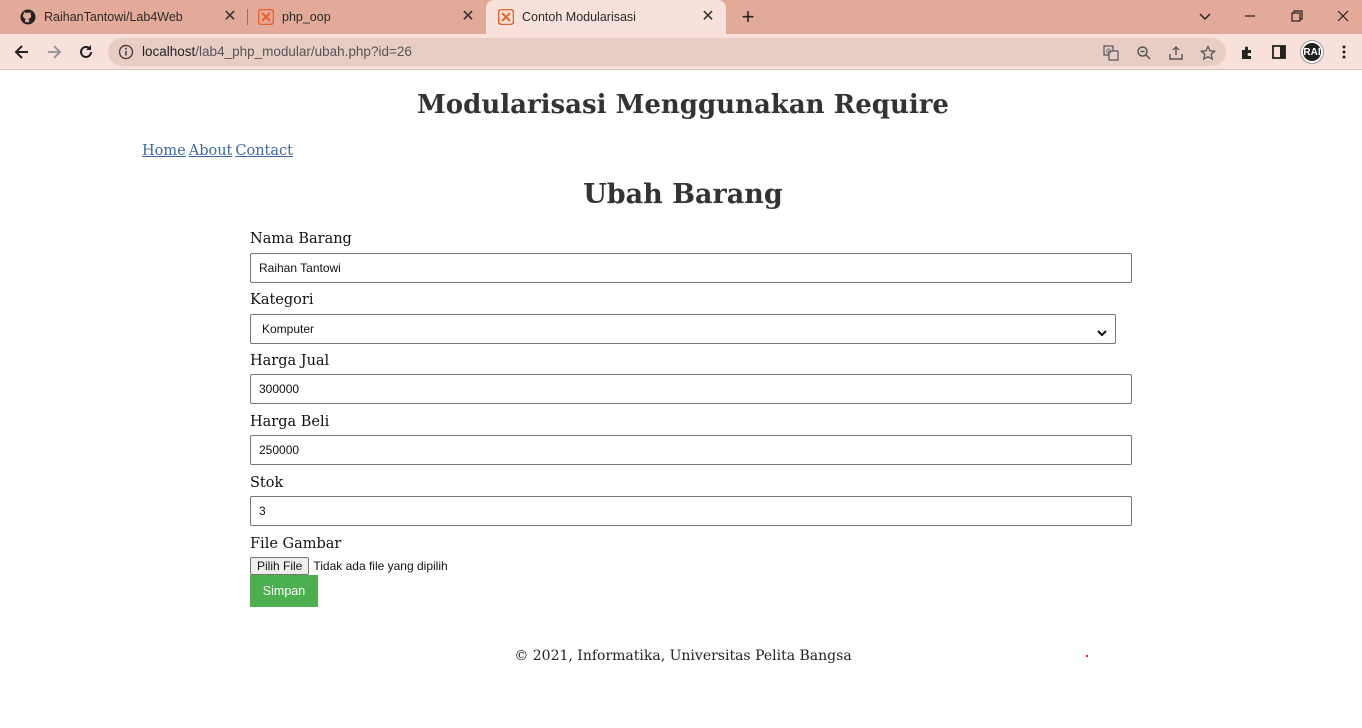 This screenshot has height=728, width=1362. I want to click on minimize-icon, so click(1250, 16).